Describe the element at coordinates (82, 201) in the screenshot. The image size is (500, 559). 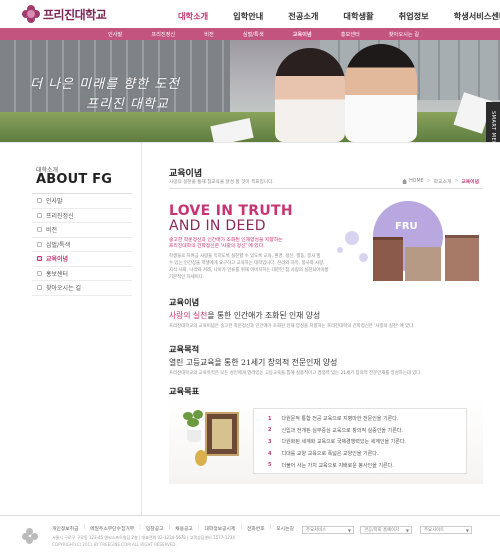
I see `sidebar-item-greeting: 인사말` at that location.